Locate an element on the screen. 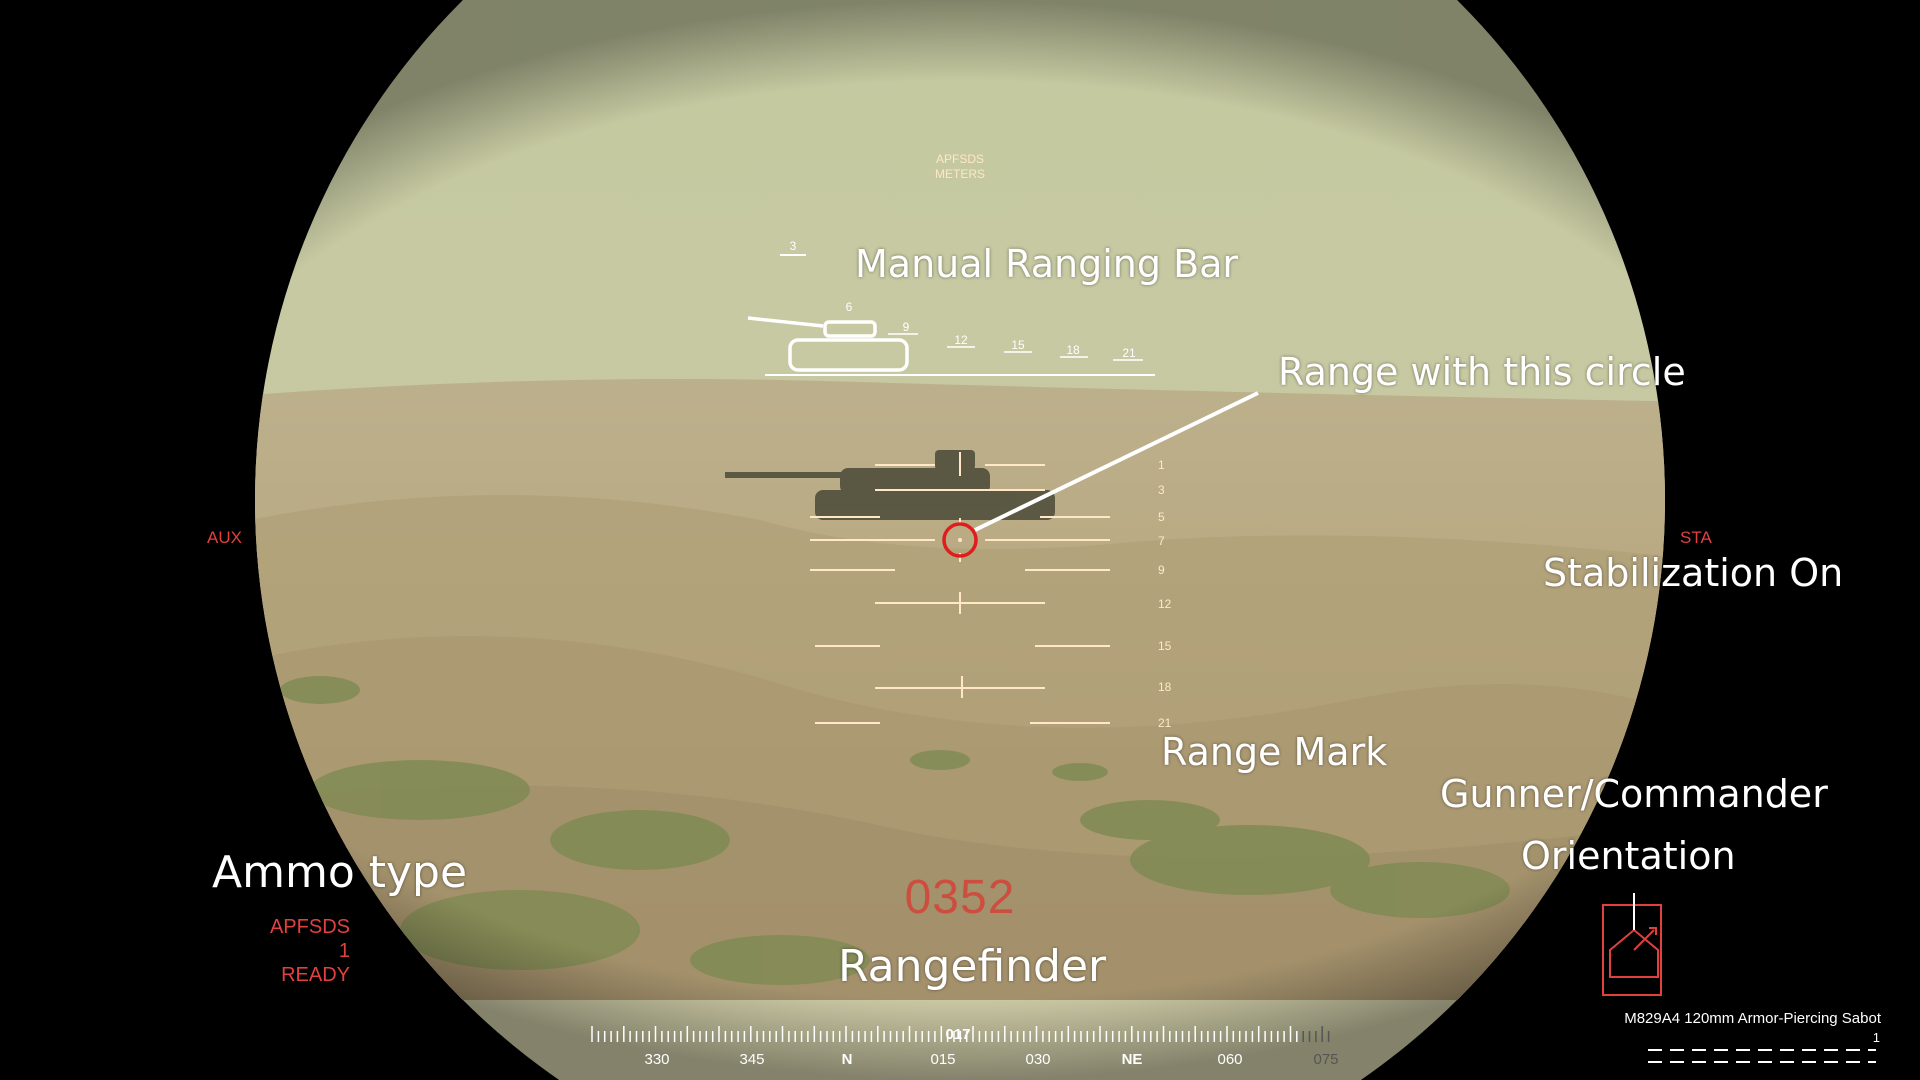  aux-mode-label: AUX is located at coordinates (224, 537).